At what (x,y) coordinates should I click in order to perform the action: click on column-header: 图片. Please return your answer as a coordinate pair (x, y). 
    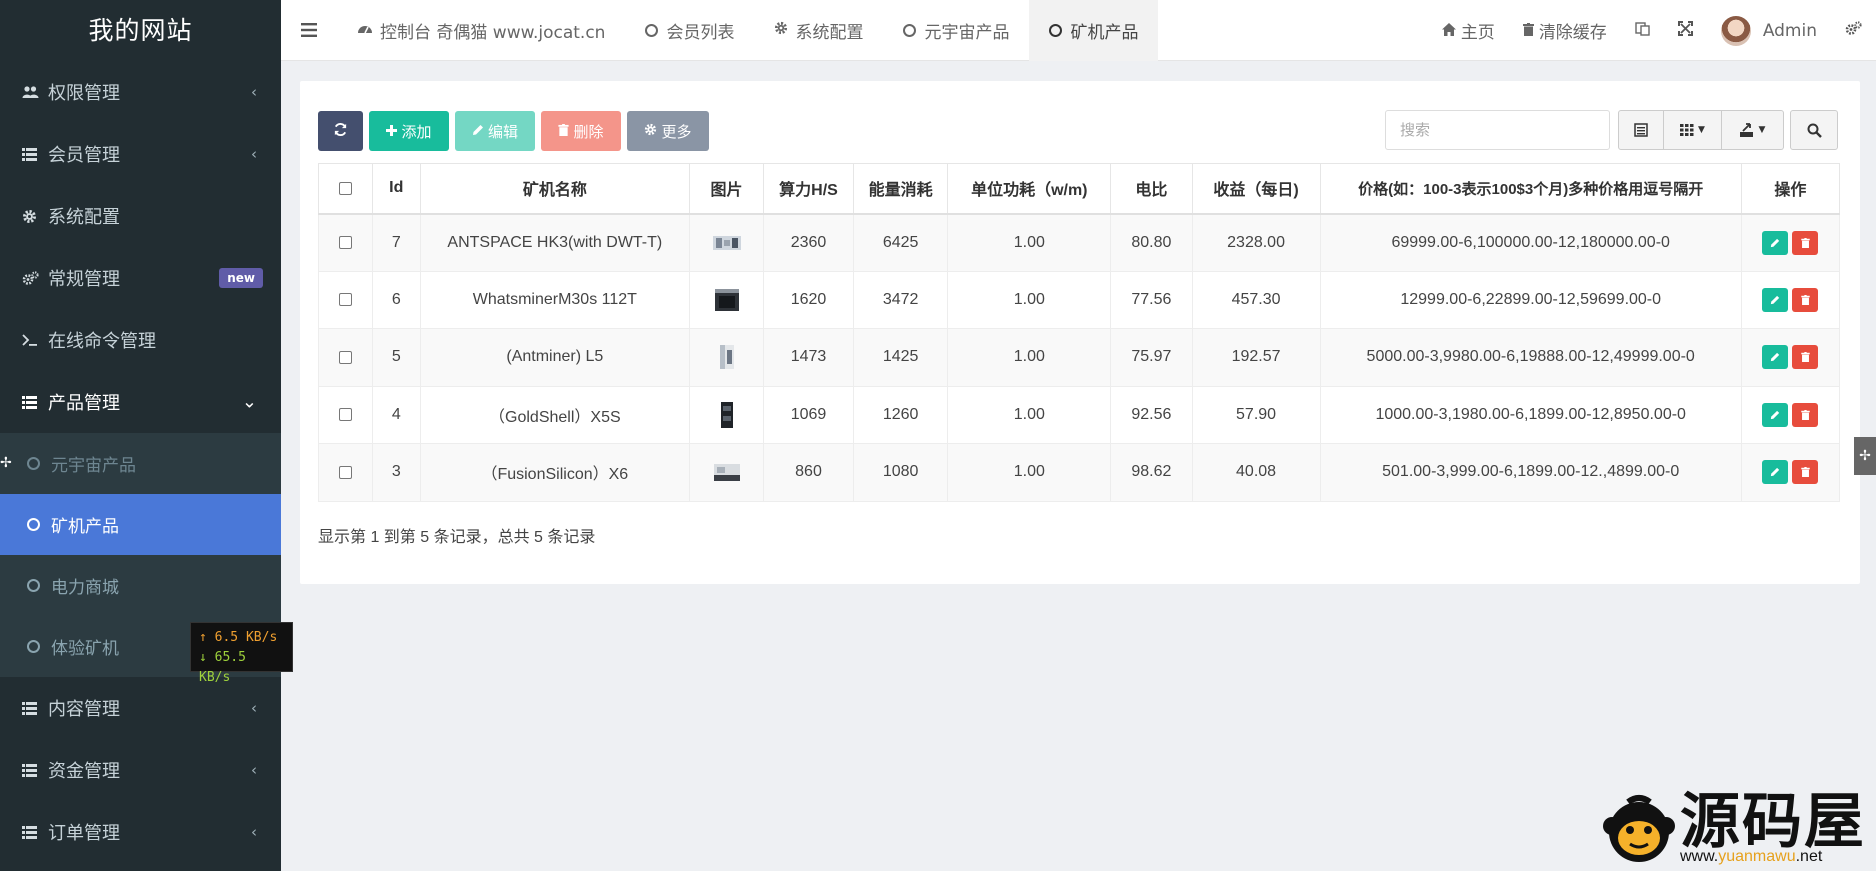
    Looking at the image, I should click on (726, 188).